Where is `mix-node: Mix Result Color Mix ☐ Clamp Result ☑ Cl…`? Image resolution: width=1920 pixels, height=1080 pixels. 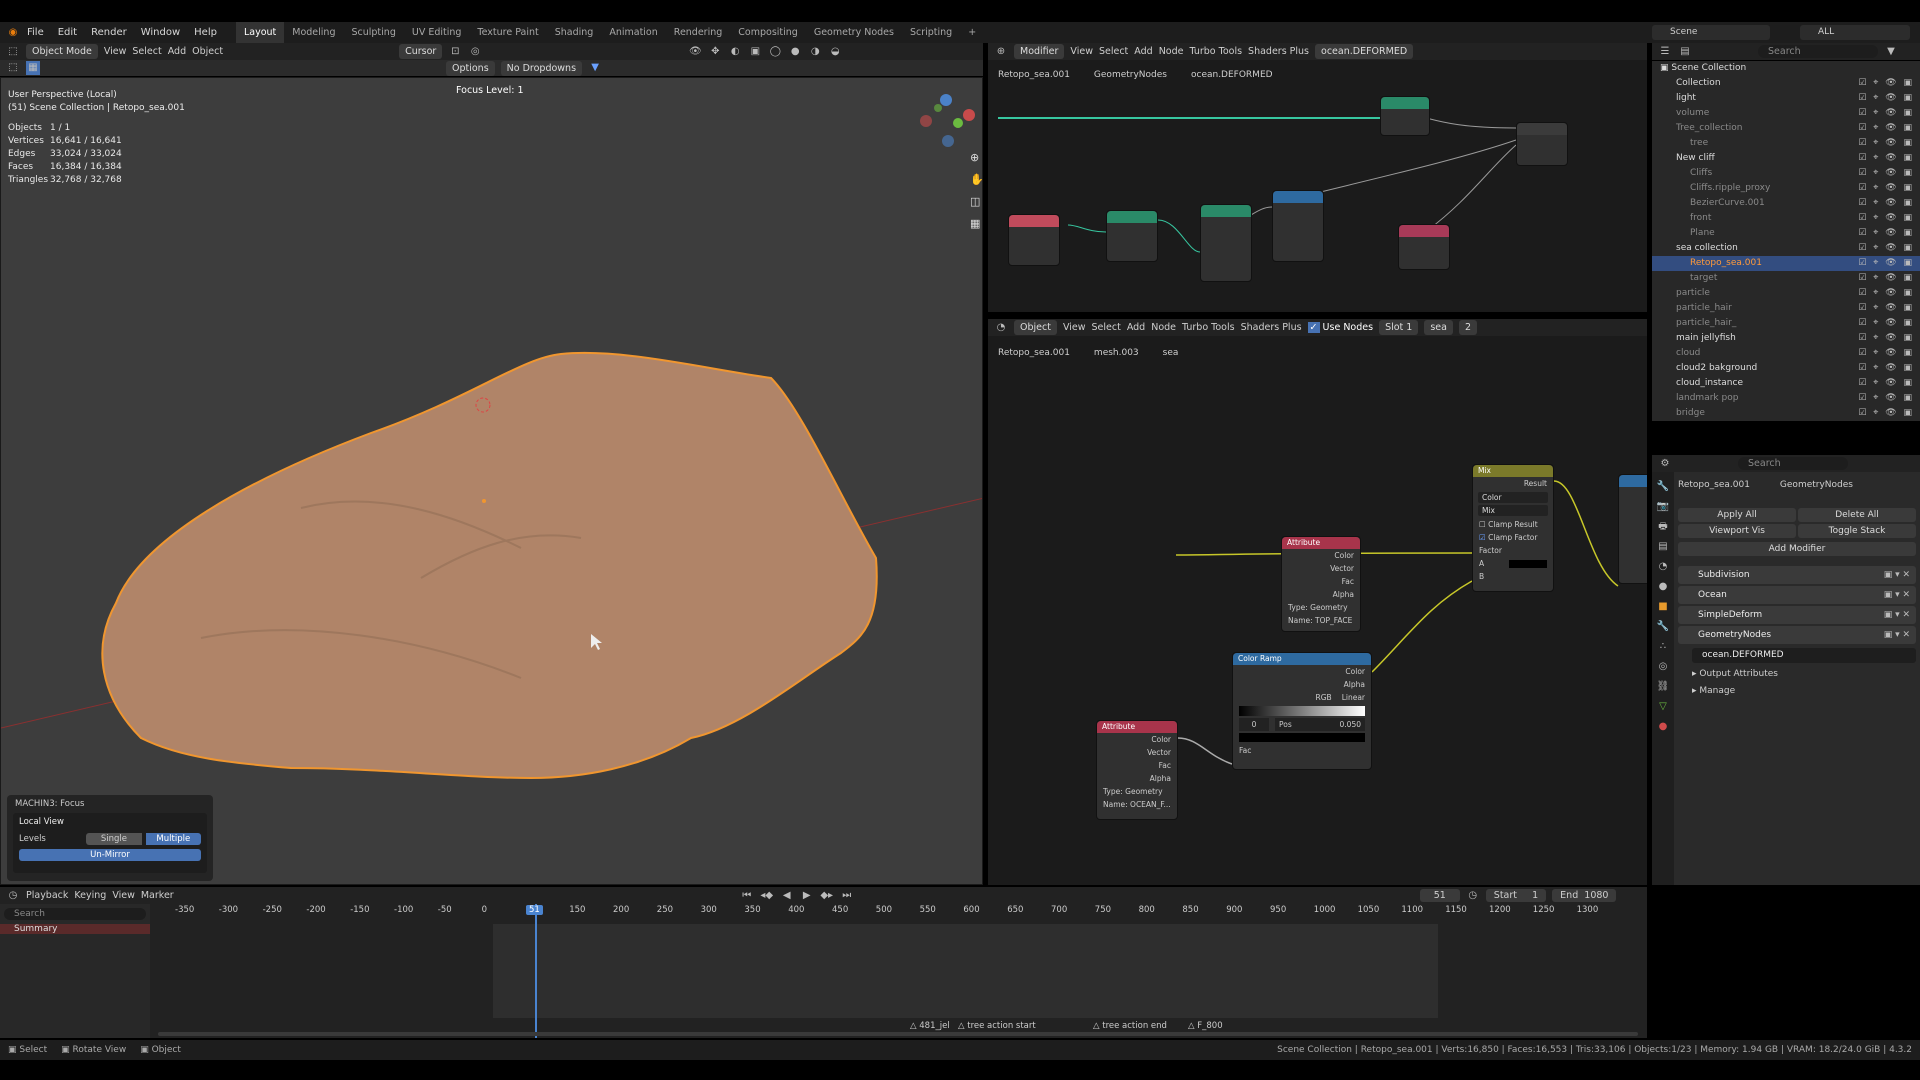
mix-node: Mix Result Color Mix ☐ Clamp Result ☑ Cl… is located at coordinates (1513, 528).